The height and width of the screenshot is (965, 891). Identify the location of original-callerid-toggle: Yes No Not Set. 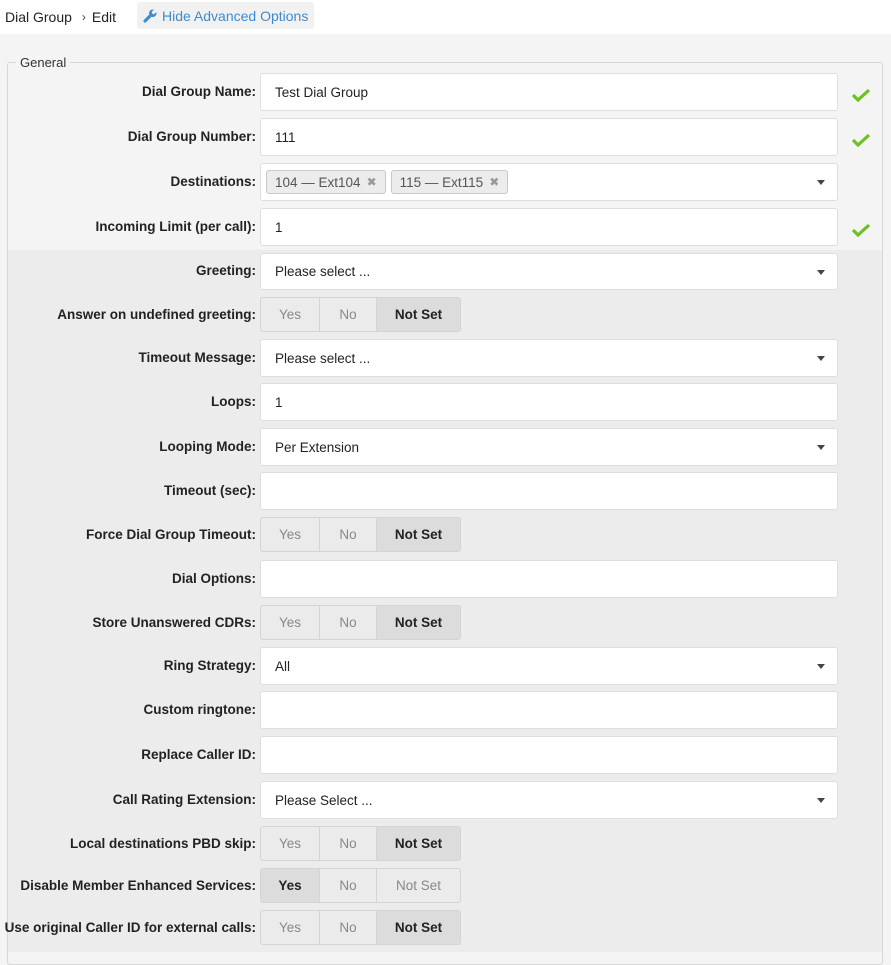
(360, 927).